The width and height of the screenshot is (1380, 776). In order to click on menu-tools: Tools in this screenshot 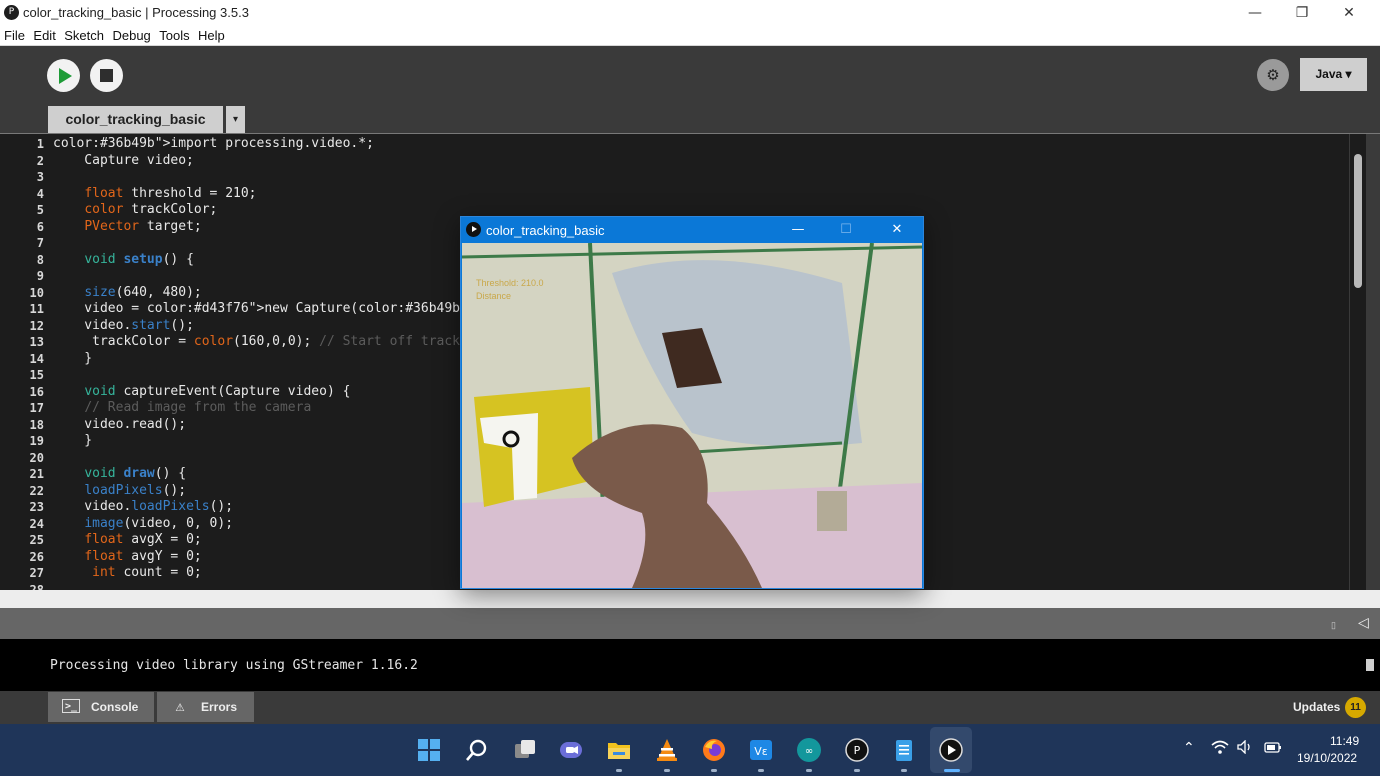, I will do `click(172, 34)`.